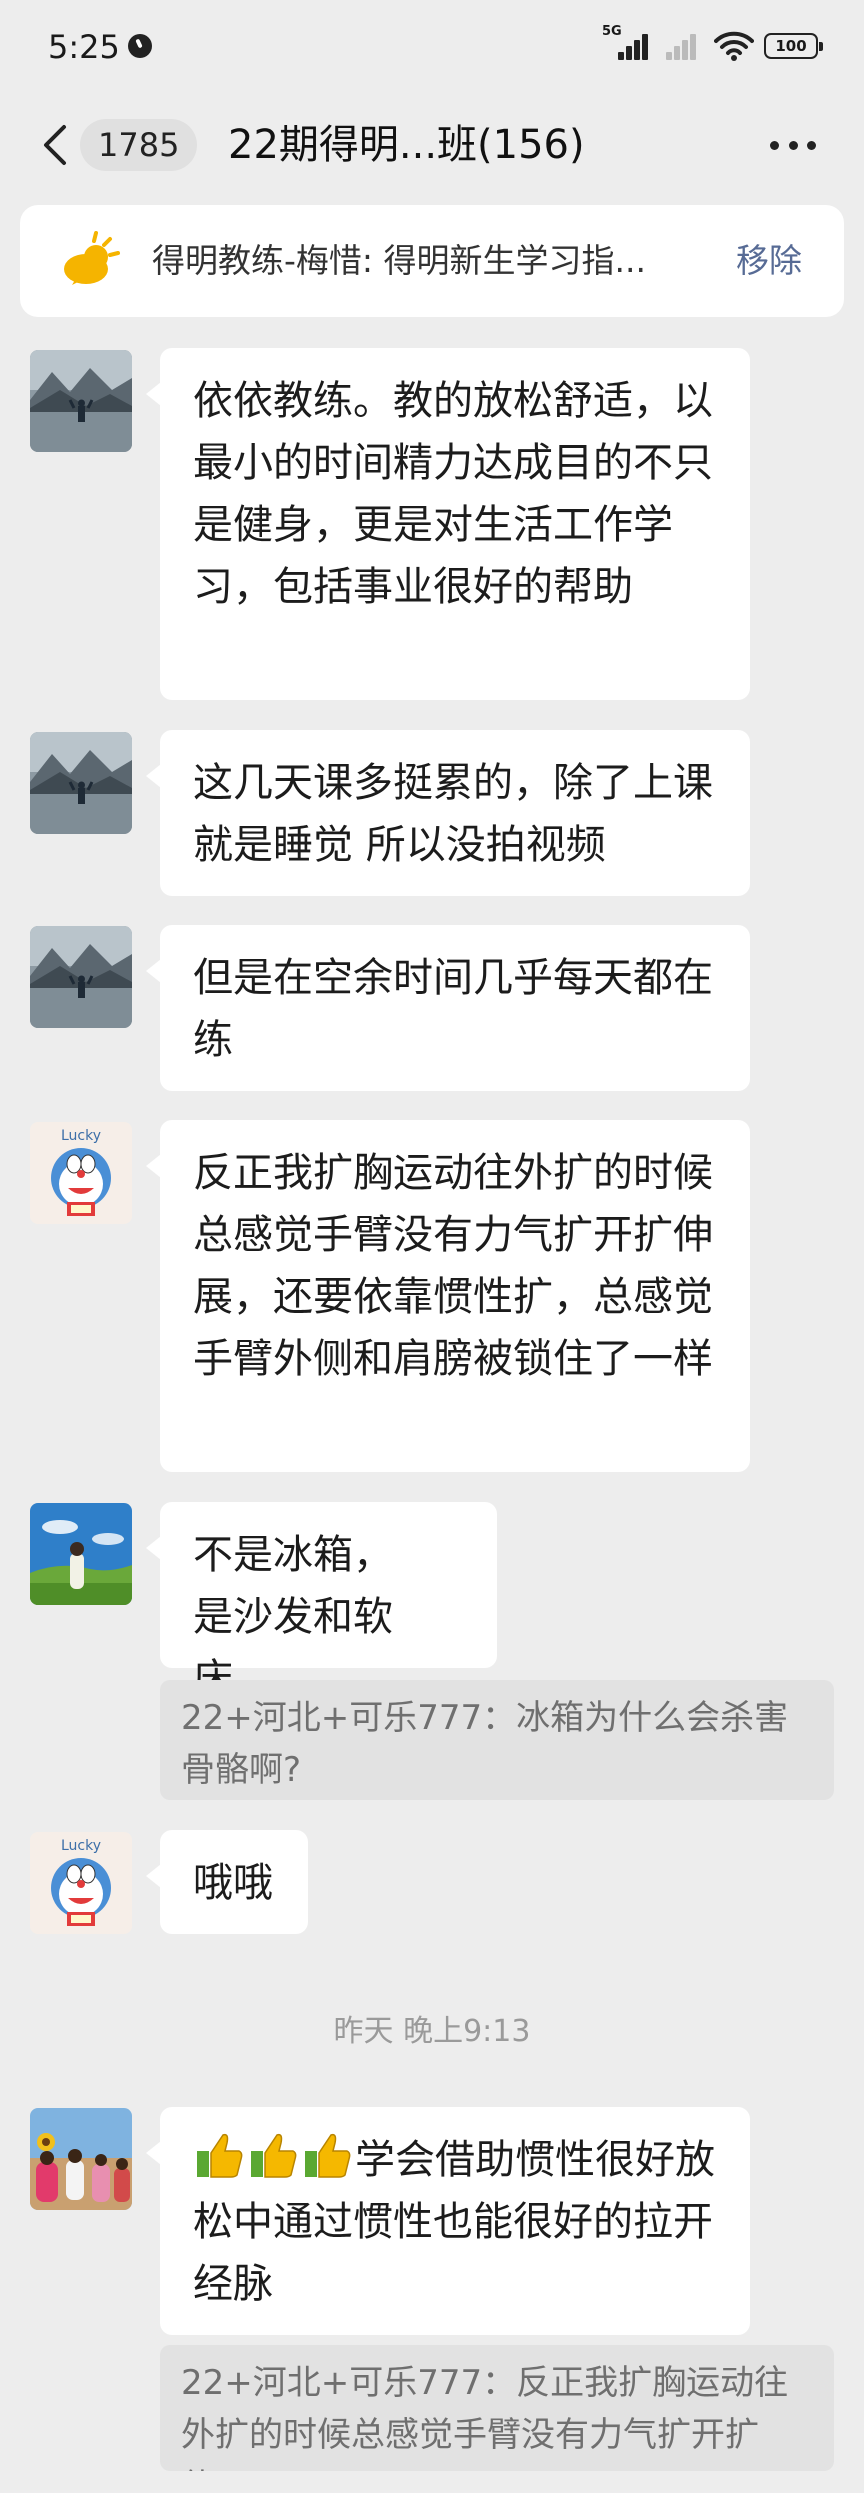 The height and width of the screenshot is (2493, 864). What do you see at coordinates (626, 43) in the screenshot?
I see `cell-signal-icon: 5G` at bounding box center [626, 43].